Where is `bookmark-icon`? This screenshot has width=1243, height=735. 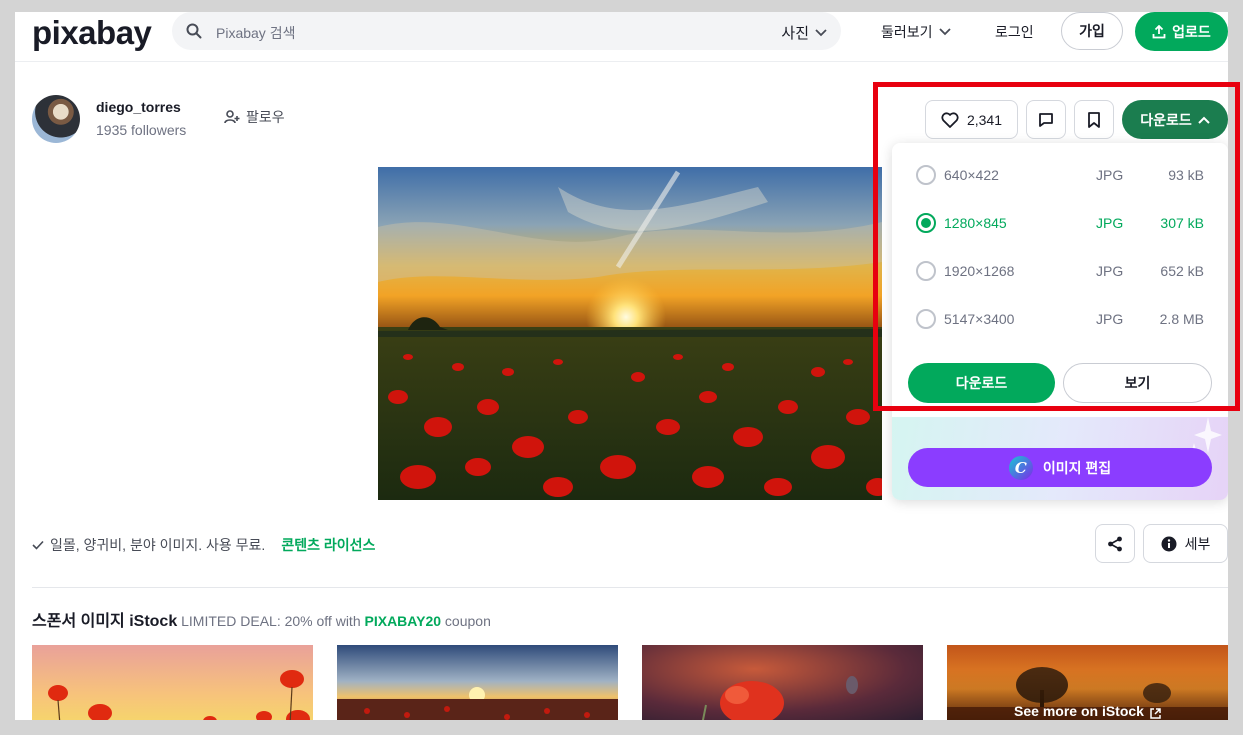 bookmark-icon is located at coordinates (1094, 119).